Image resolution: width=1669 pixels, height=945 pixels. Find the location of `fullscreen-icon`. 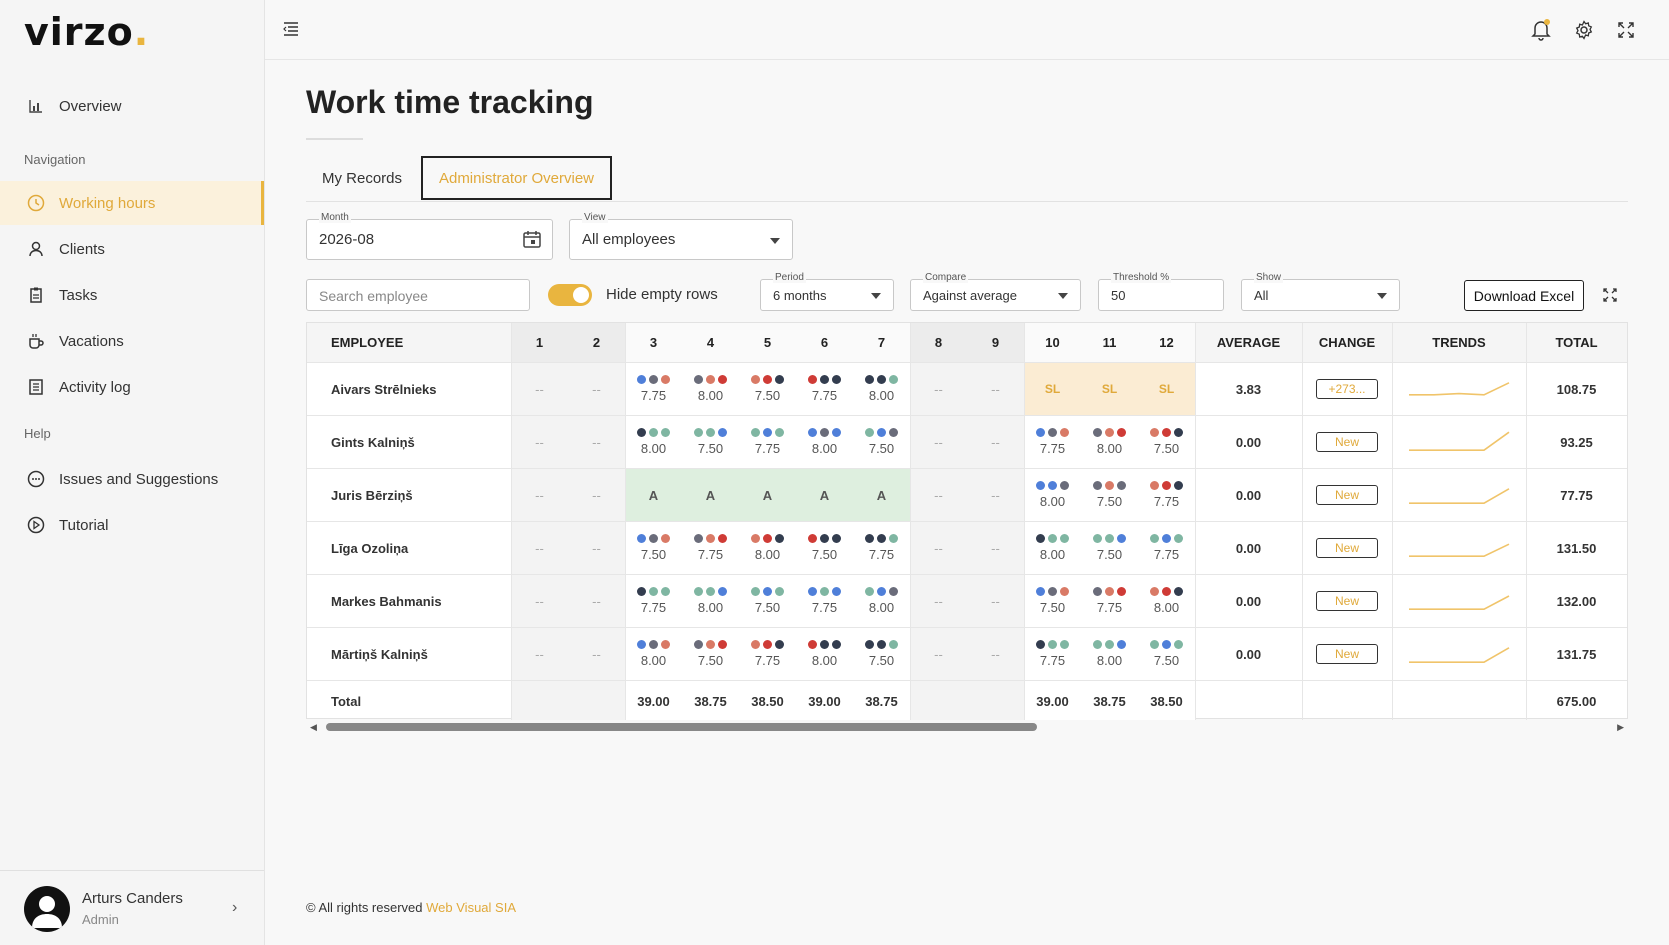

fullscreen-icon is located at coordinates (1626, 32).